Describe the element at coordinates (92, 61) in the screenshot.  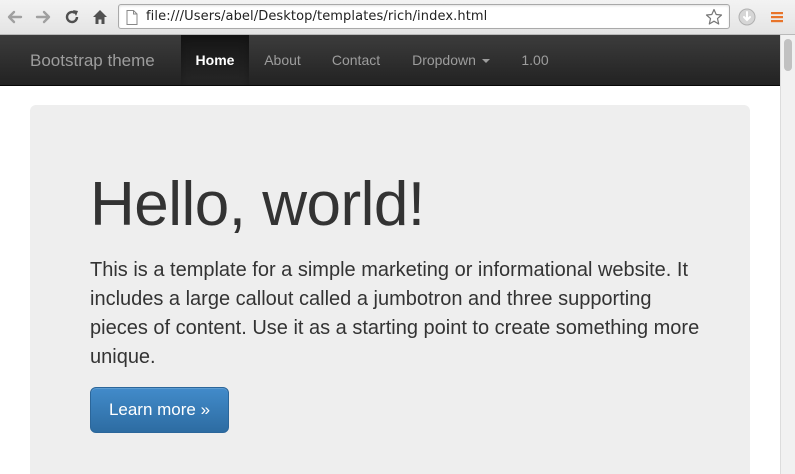
I see `navbar-brand: Bootstrap theme` at that location.